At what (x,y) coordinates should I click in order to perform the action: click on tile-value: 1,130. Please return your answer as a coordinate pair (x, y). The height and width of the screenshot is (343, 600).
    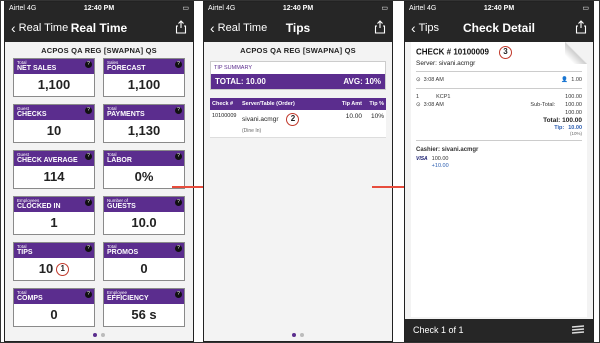
    Looking at the image, I should click on (144, 130).